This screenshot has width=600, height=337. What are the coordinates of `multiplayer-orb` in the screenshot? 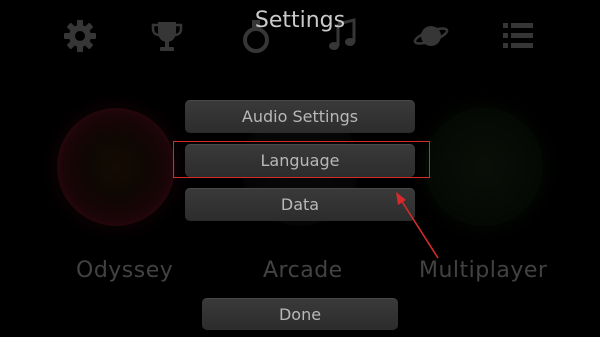 It's located at (484, 167).